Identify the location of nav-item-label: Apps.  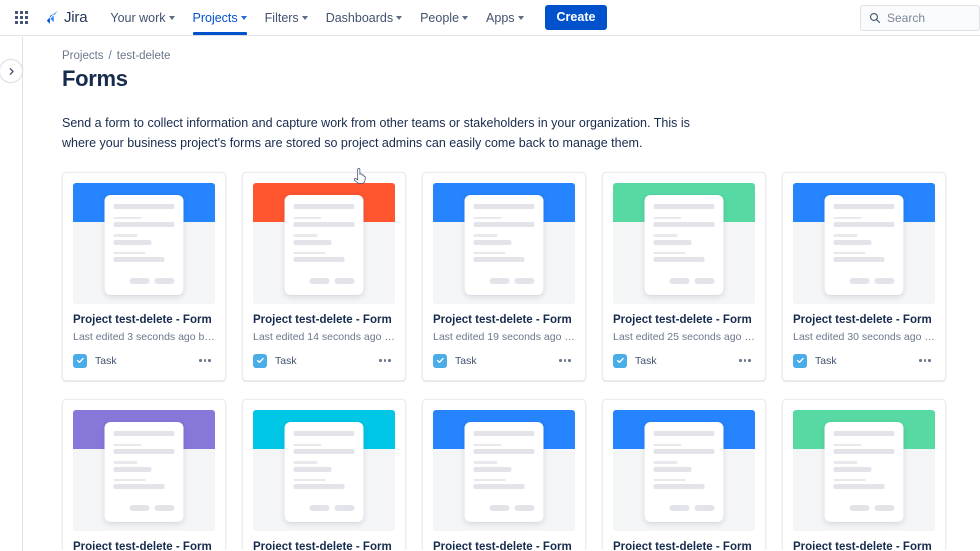
(500, 17).